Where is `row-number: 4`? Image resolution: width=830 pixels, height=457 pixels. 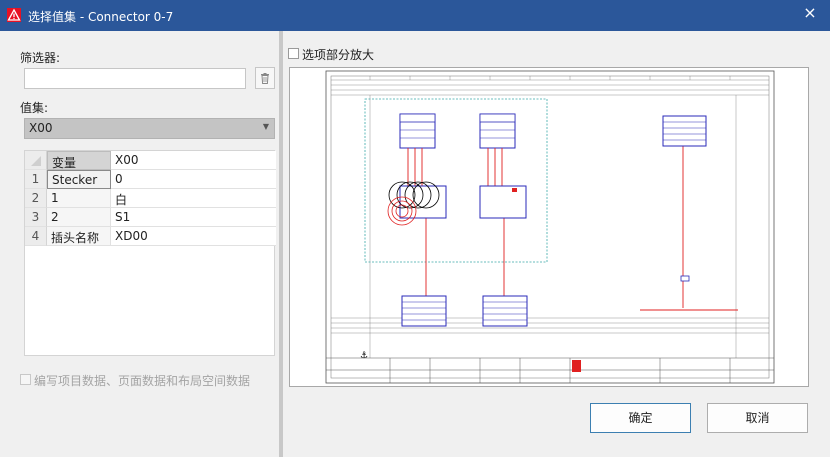 row-number: 4 is located at coordinates (36, 236).